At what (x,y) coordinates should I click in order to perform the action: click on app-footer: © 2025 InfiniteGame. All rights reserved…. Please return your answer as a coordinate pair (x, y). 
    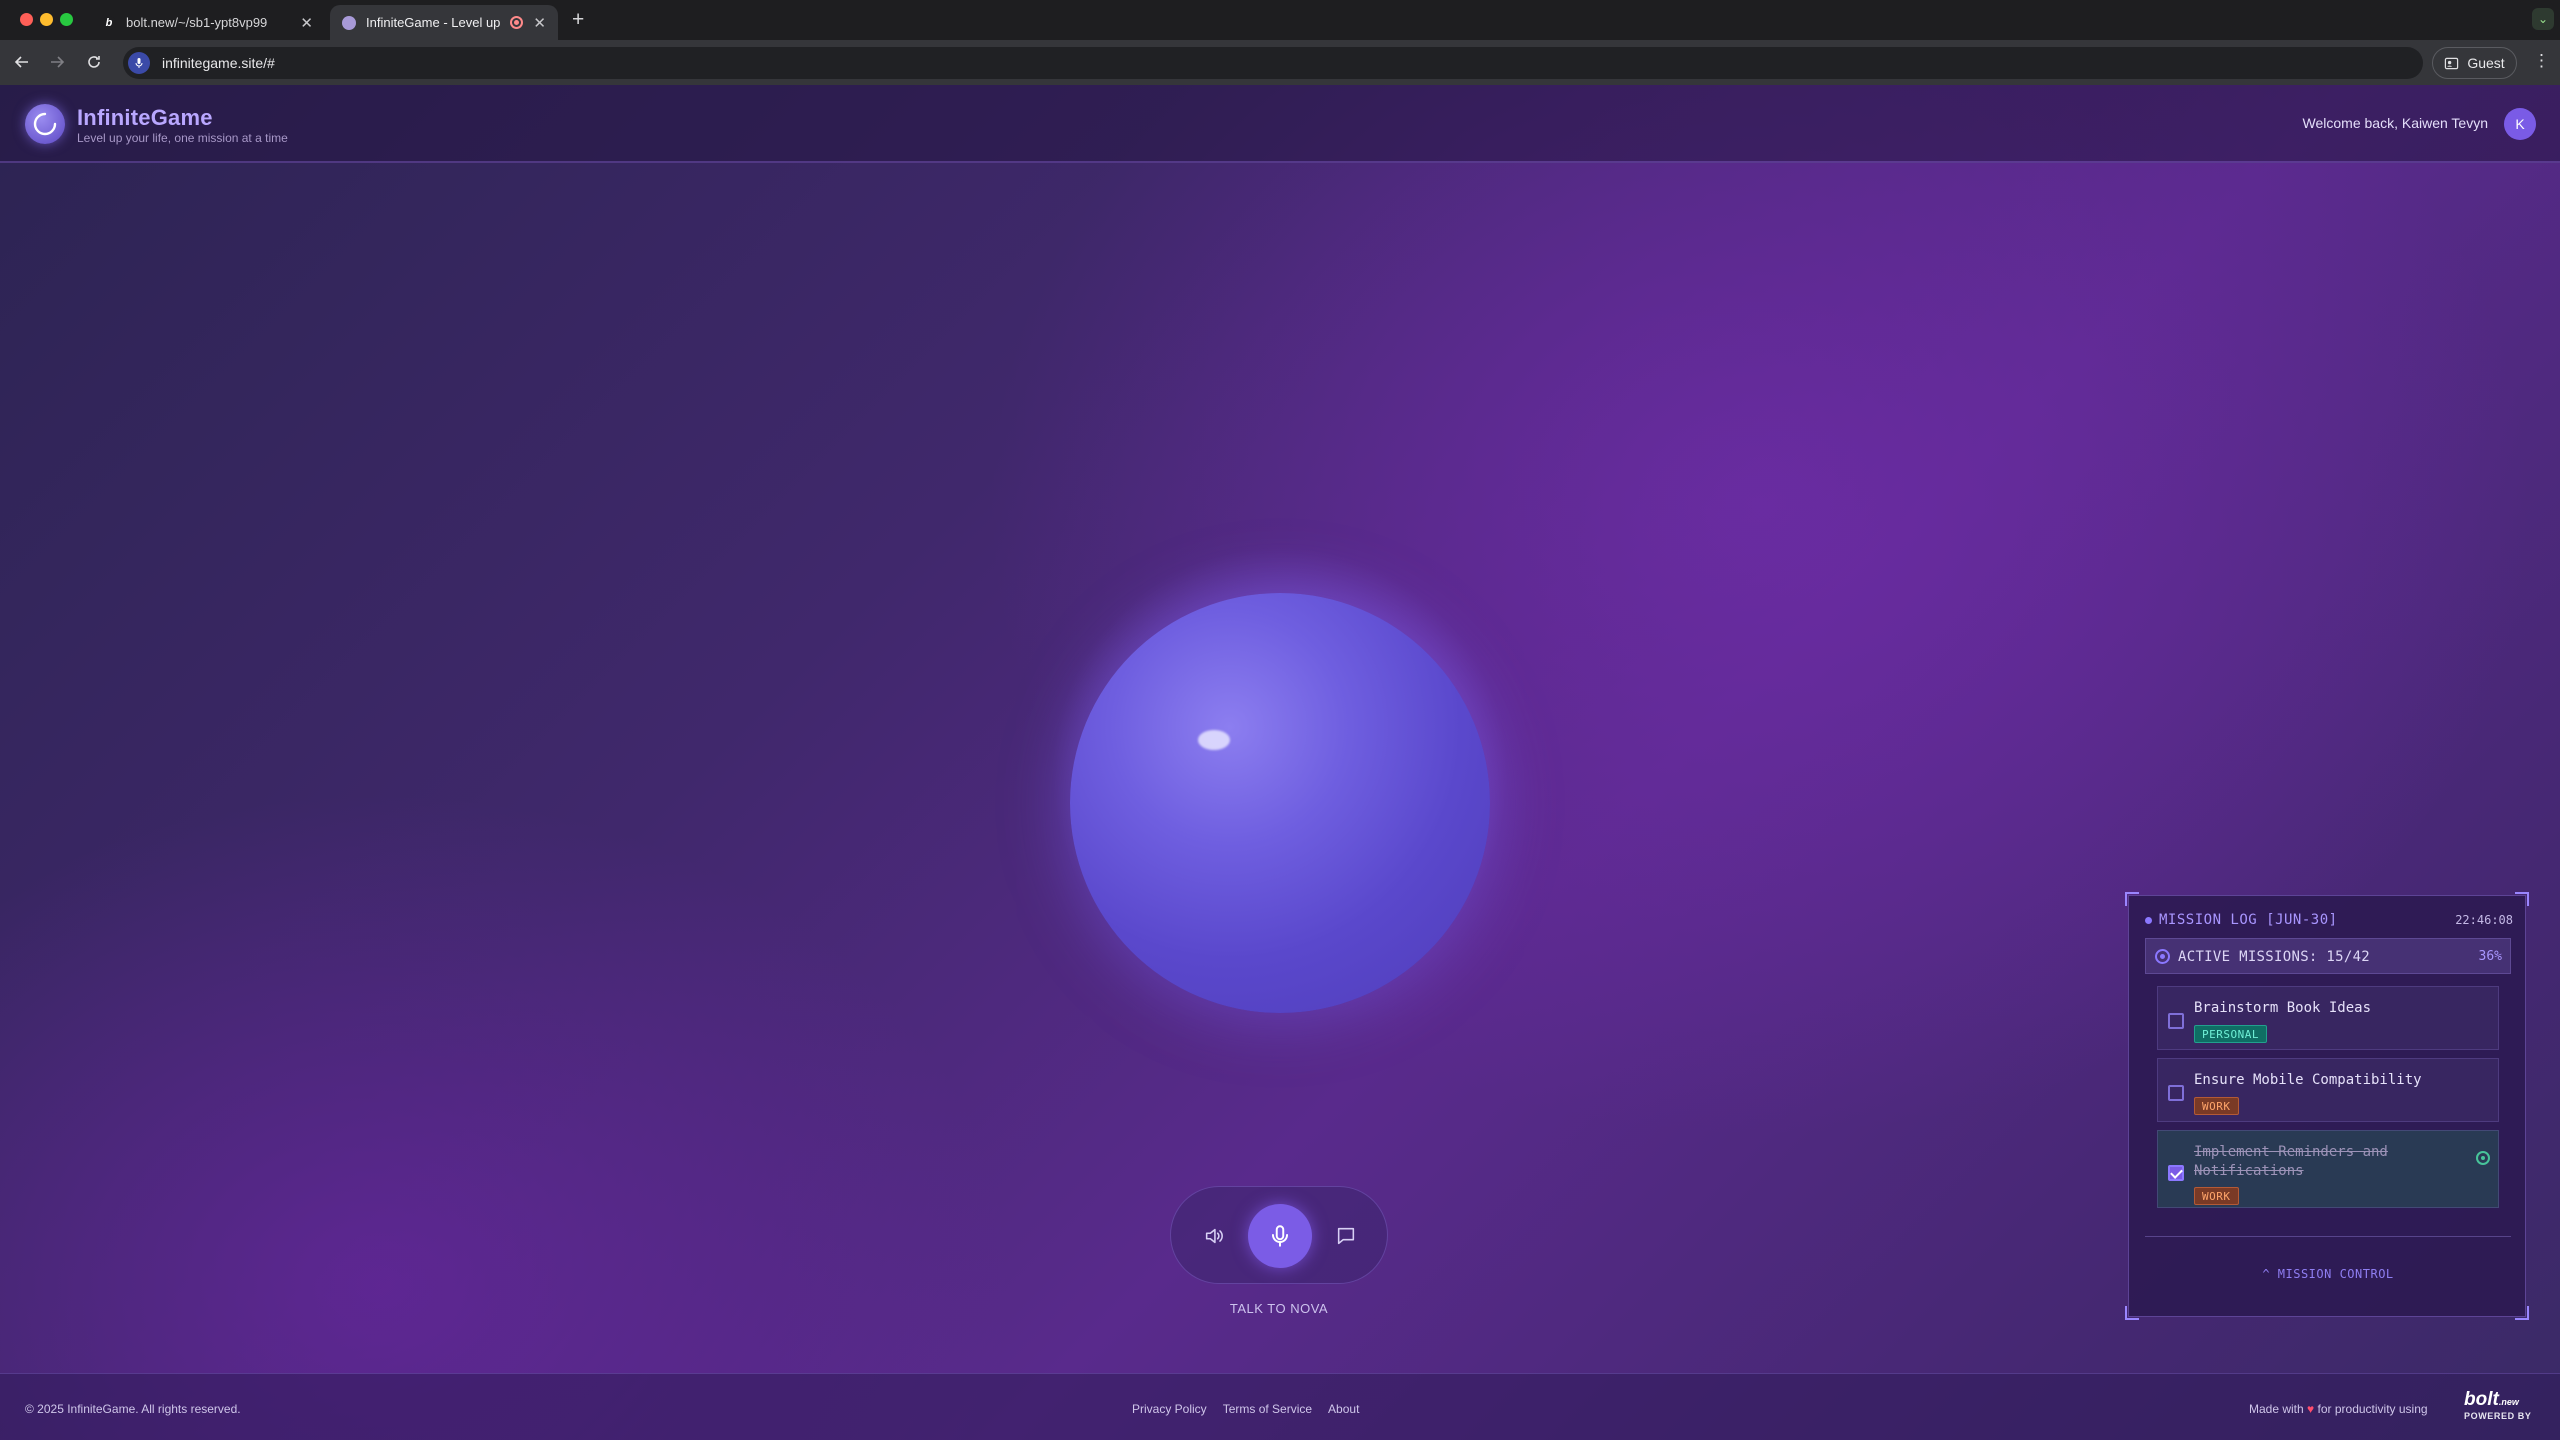
    Looking at the image, I should click on (1280, 1406).